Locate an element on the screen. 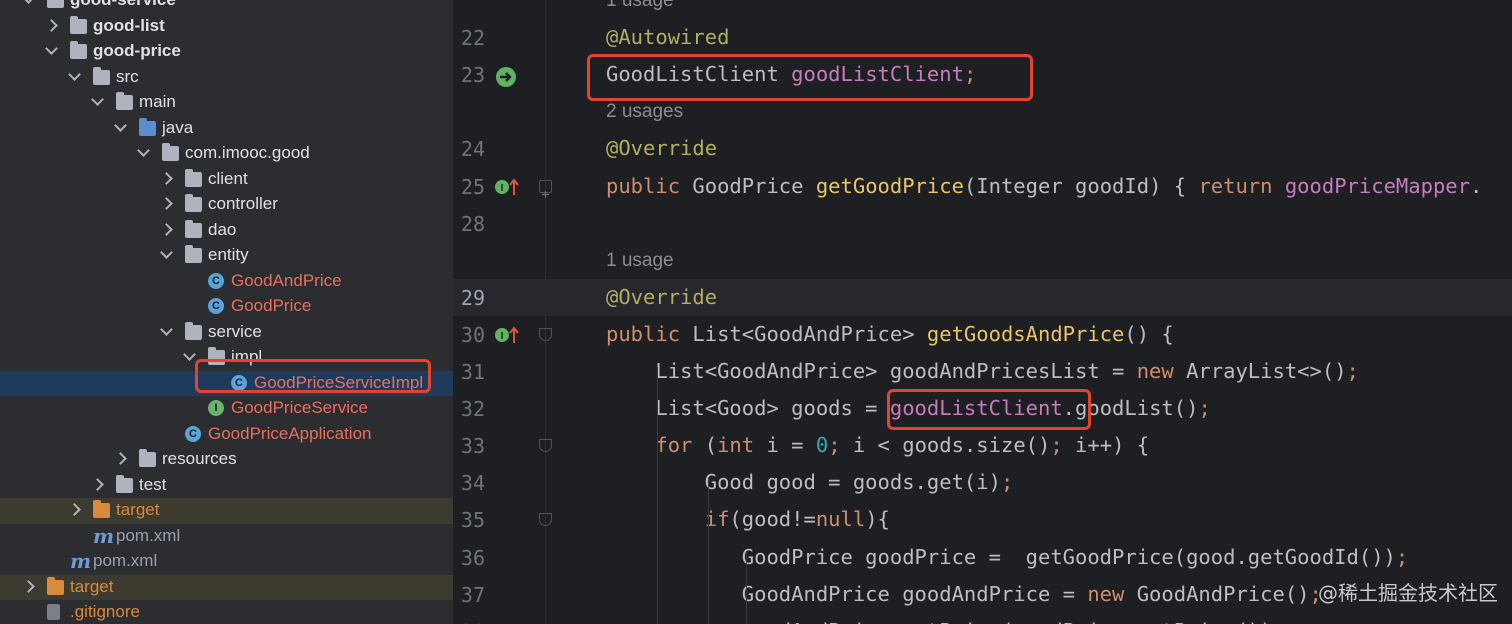 The width and height of the screenshot is (1512, 624). tree-item-label: src is located at coordinates (127, 76).